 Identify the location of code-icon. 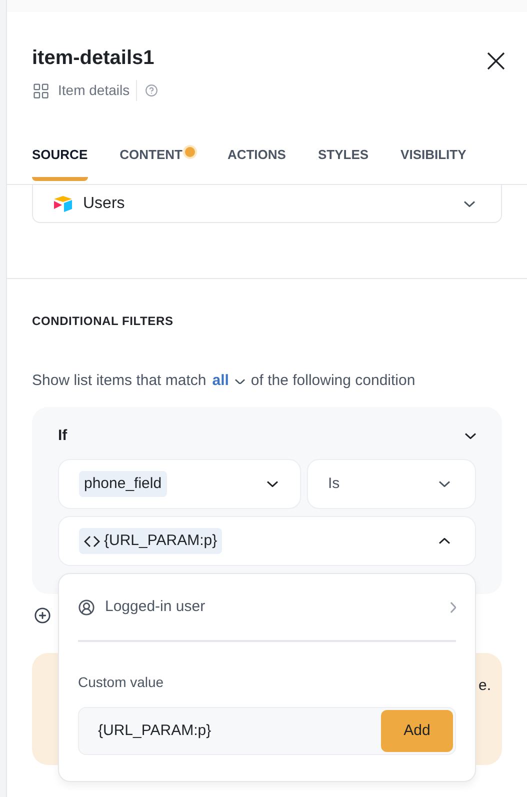
(92, 541).